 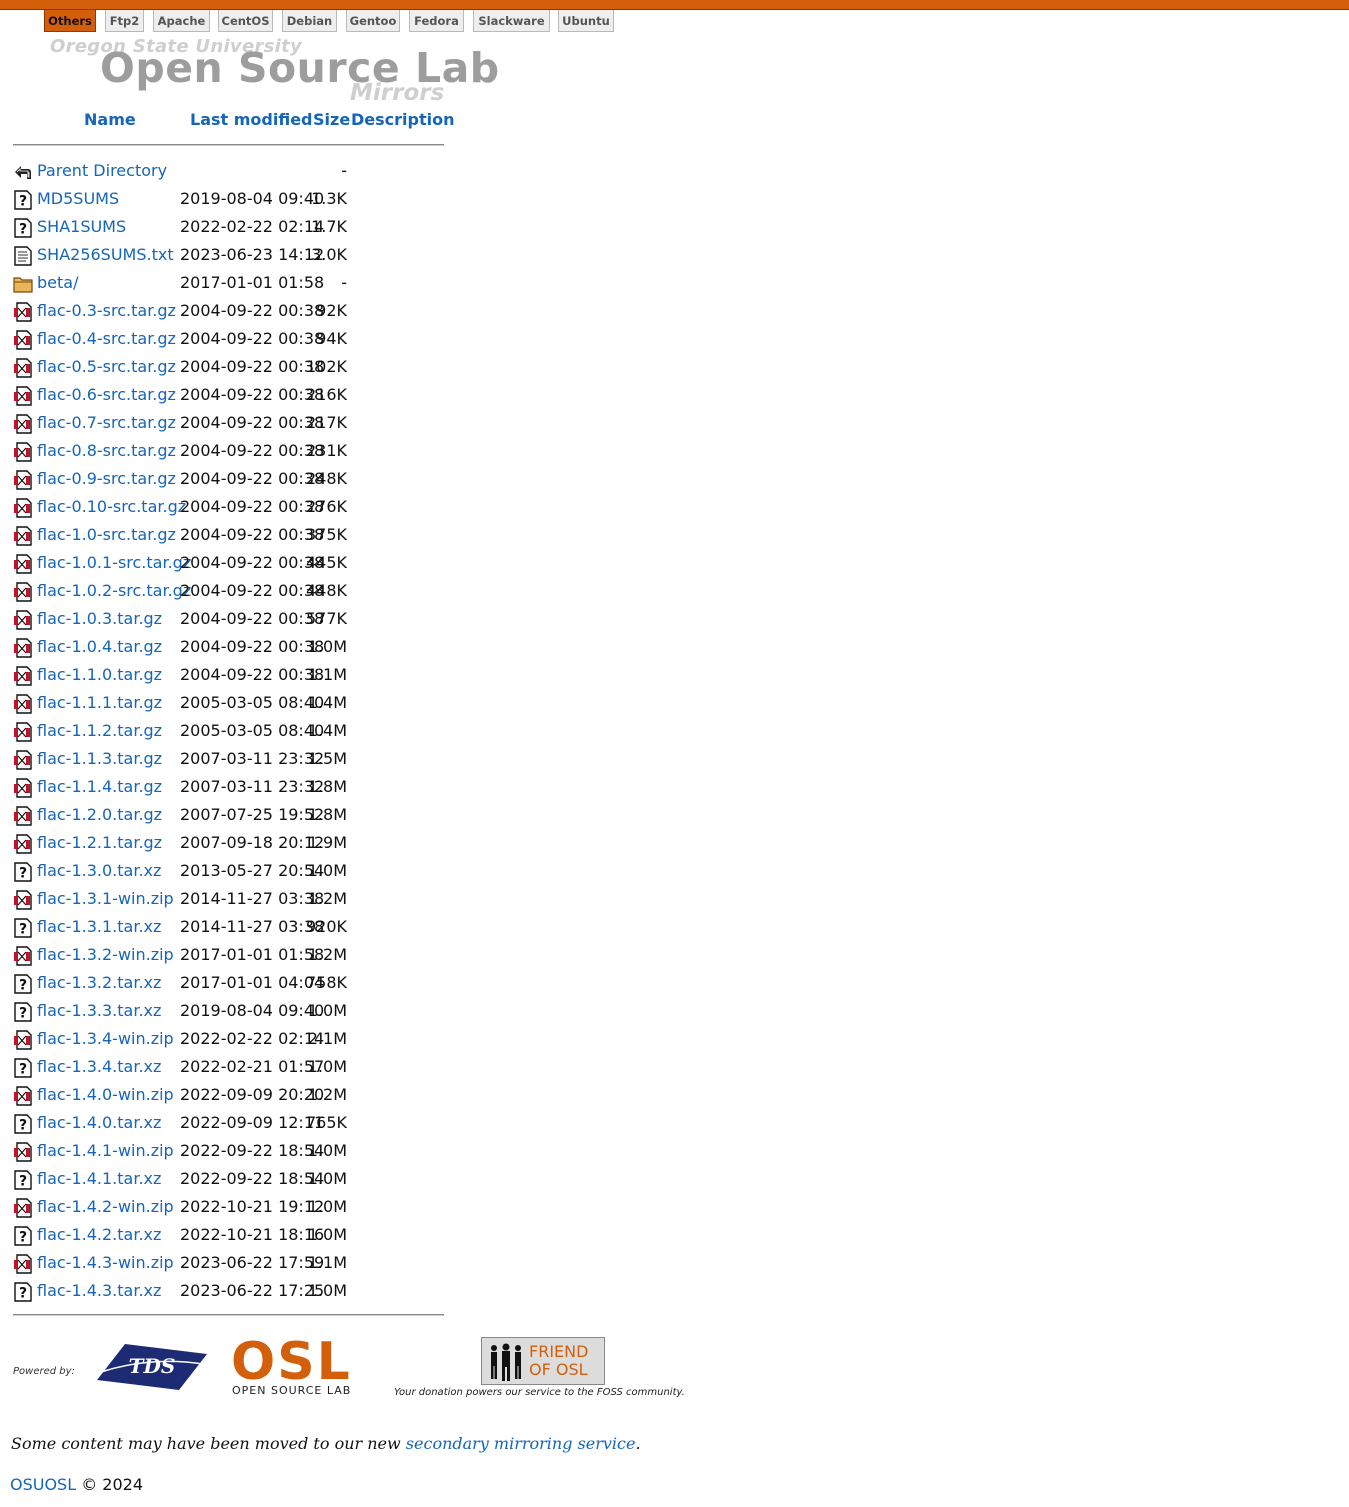 I want to click on file-link: flac-0.10-src.tar.gz, so click(x=111, y=507).